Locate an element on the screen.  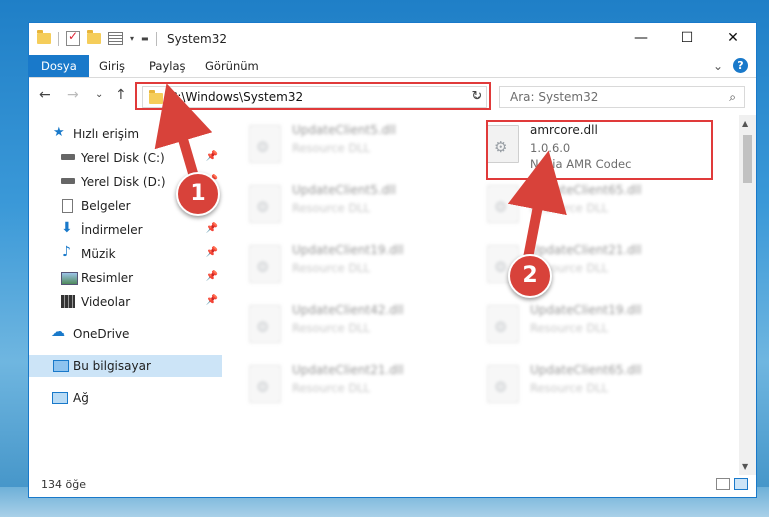
file-item: UpdateClient21.dll Resource DLL is located at coordinates (357, 385).